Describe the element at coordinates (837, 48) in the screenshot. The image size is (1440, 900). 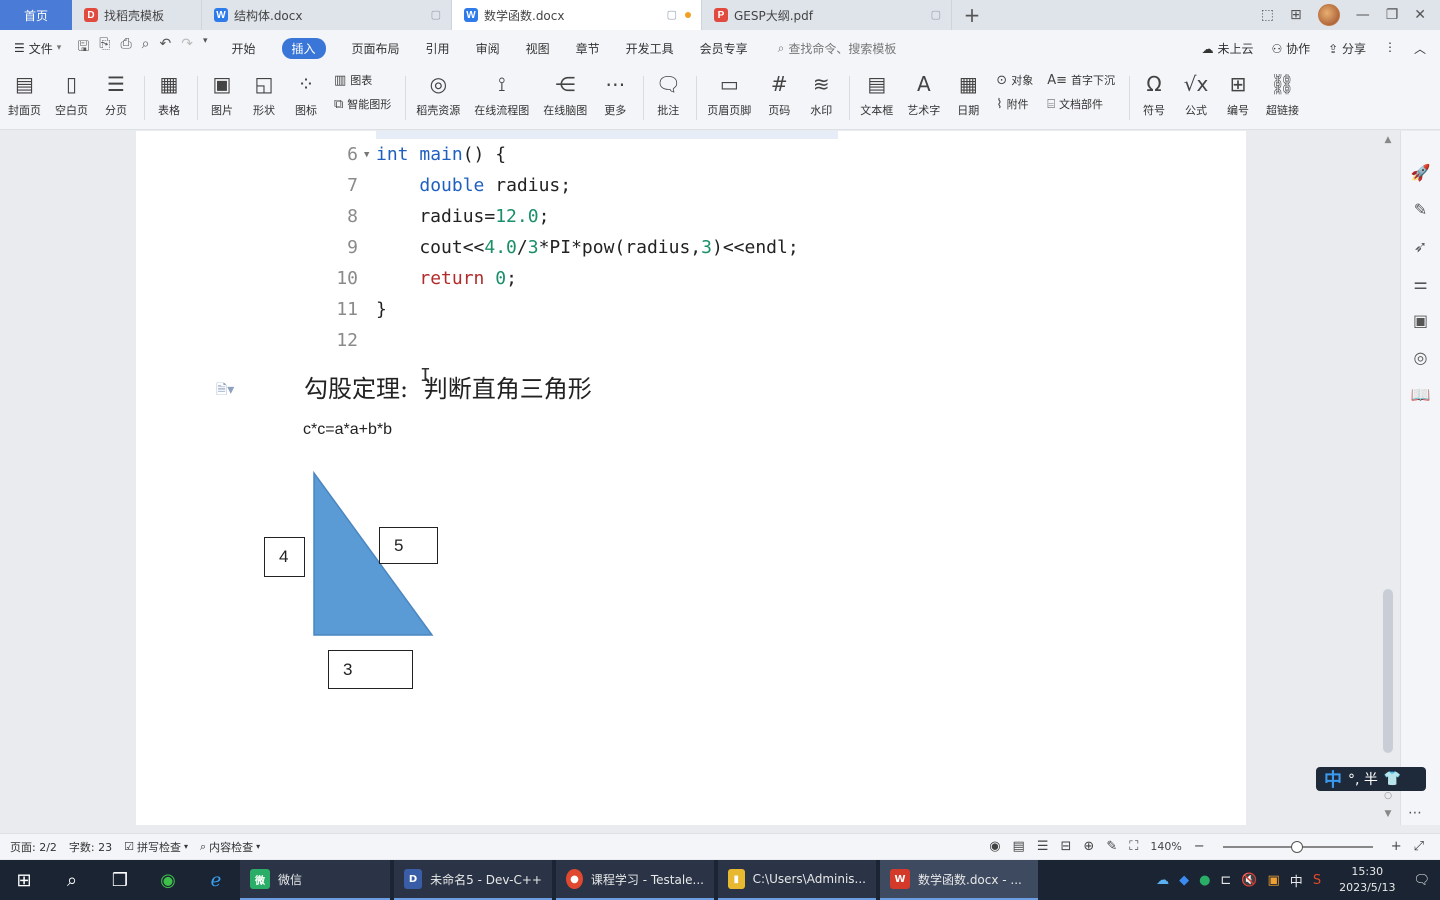
I see `command-search: ⌕ 查找命令、搜索模板` at that location.